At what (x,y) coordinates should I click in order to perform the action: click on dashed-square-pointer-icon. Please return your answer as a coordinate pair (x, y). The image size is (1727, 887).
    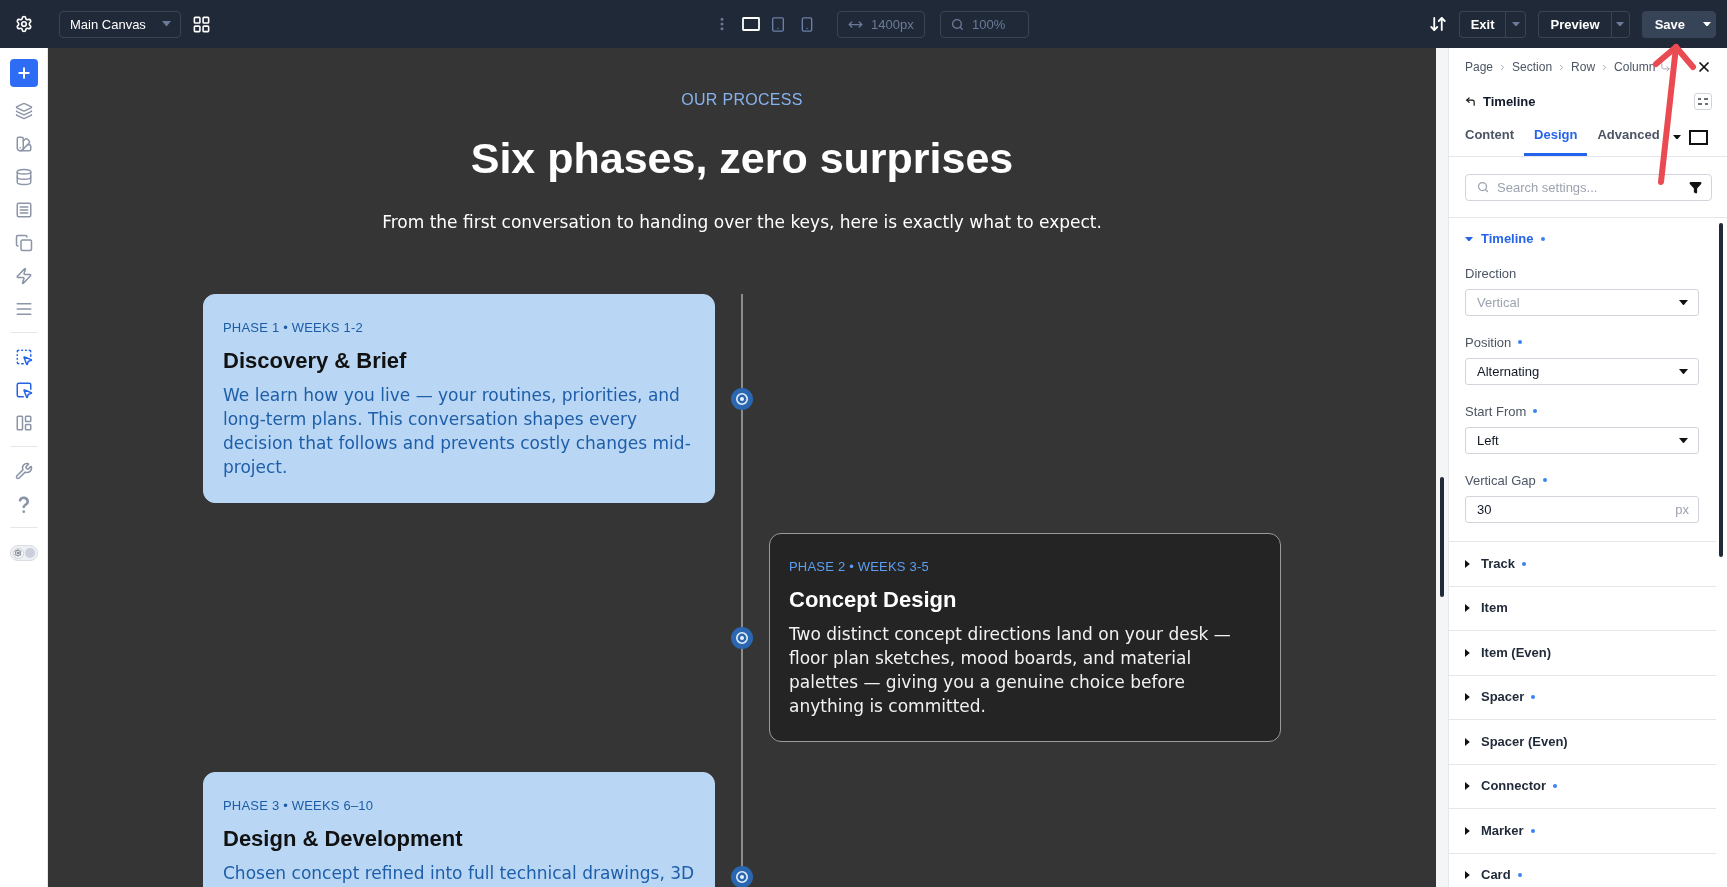
    Looking at the image, I should click on (23, 356).